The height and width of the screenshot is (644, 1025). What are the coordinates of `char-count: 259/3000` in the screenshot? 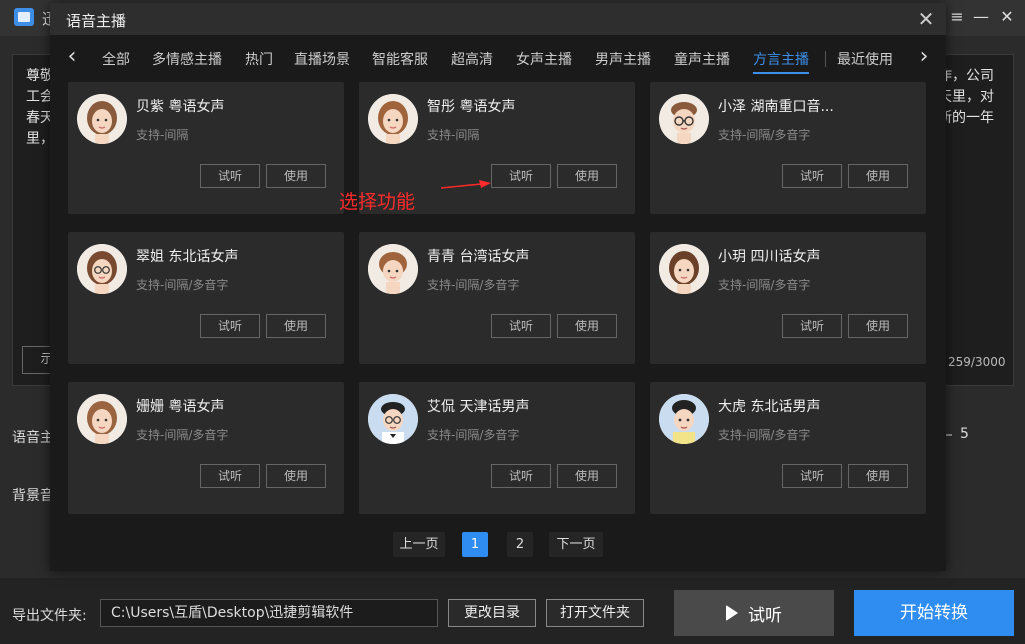 It's located at (977, 362).